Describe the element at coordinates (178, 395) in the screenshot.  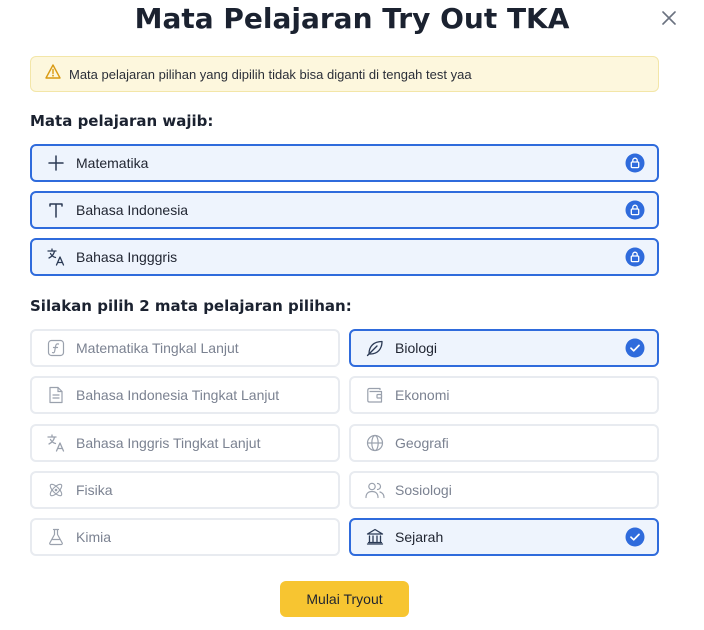
I see `option-label: Bahasa Indonesia Tingkat Lanjut` at that location.